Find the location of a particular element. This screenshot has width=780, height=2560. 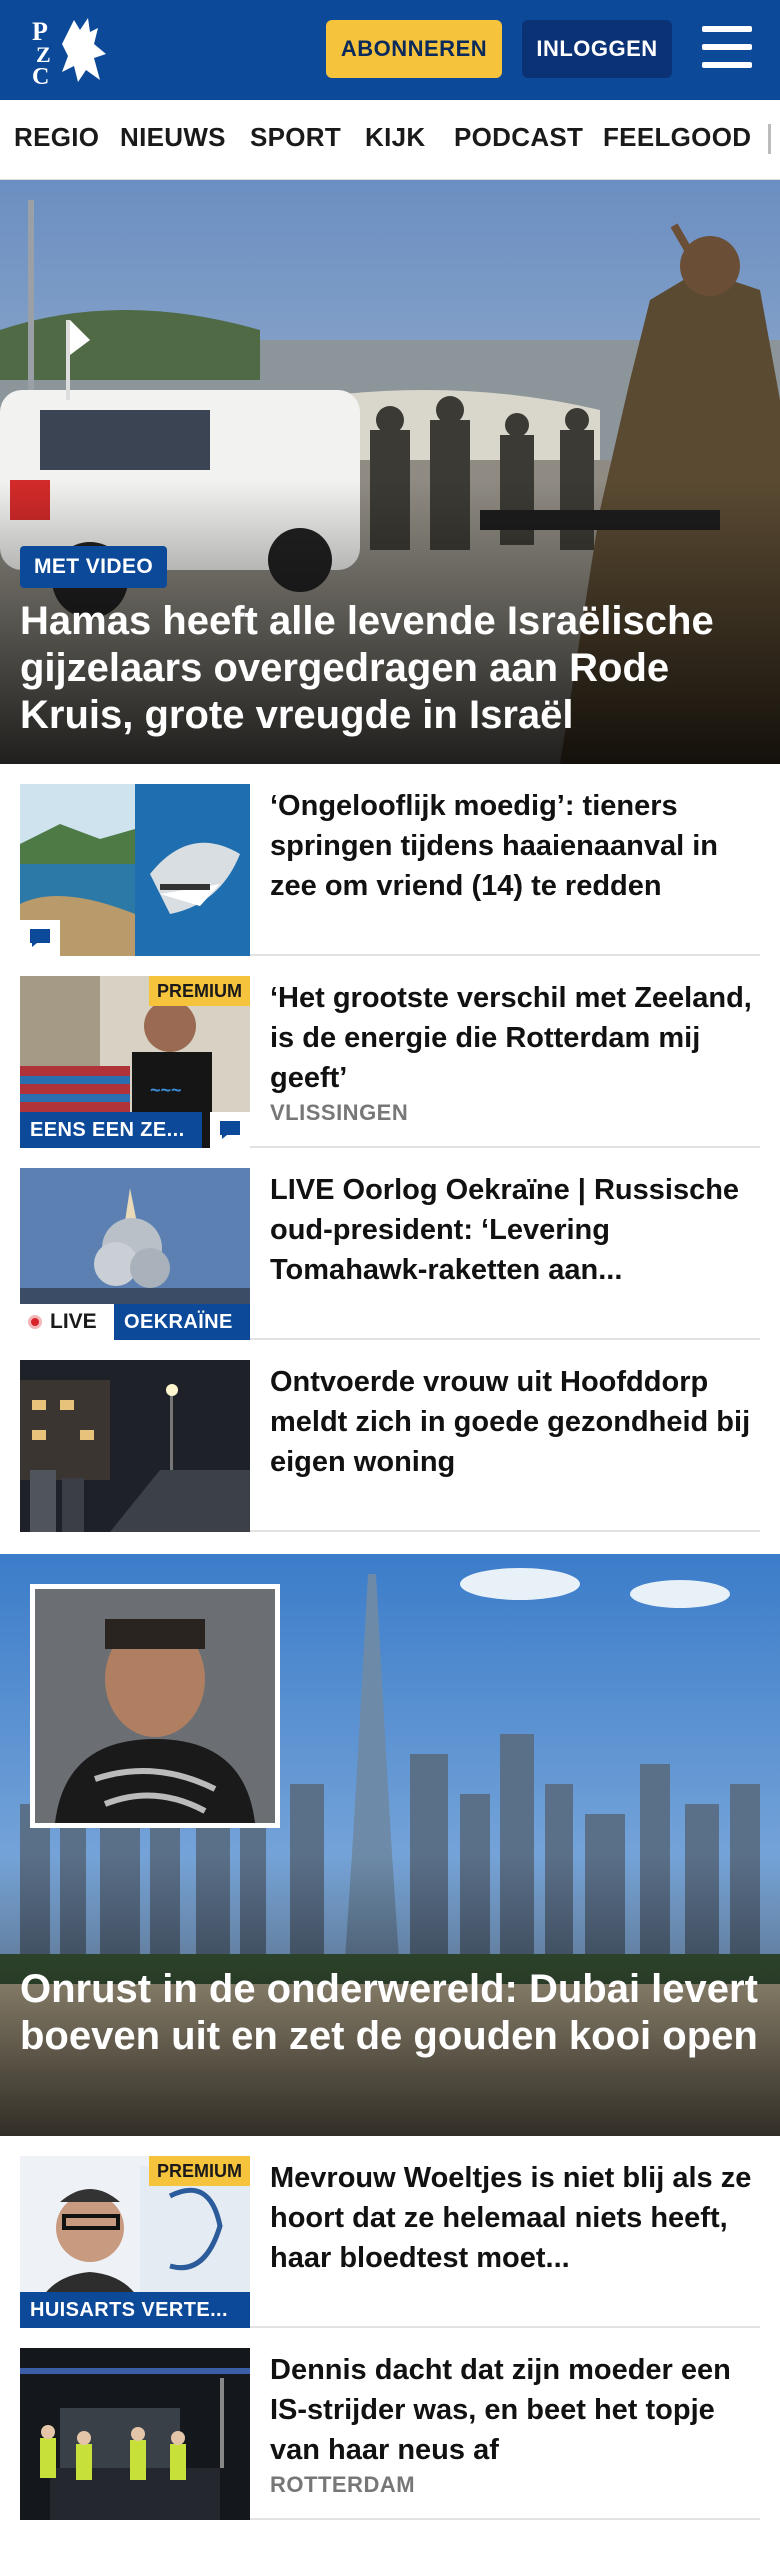

section-label: OEKRAÏNE is located at coordinates (182, 1322).